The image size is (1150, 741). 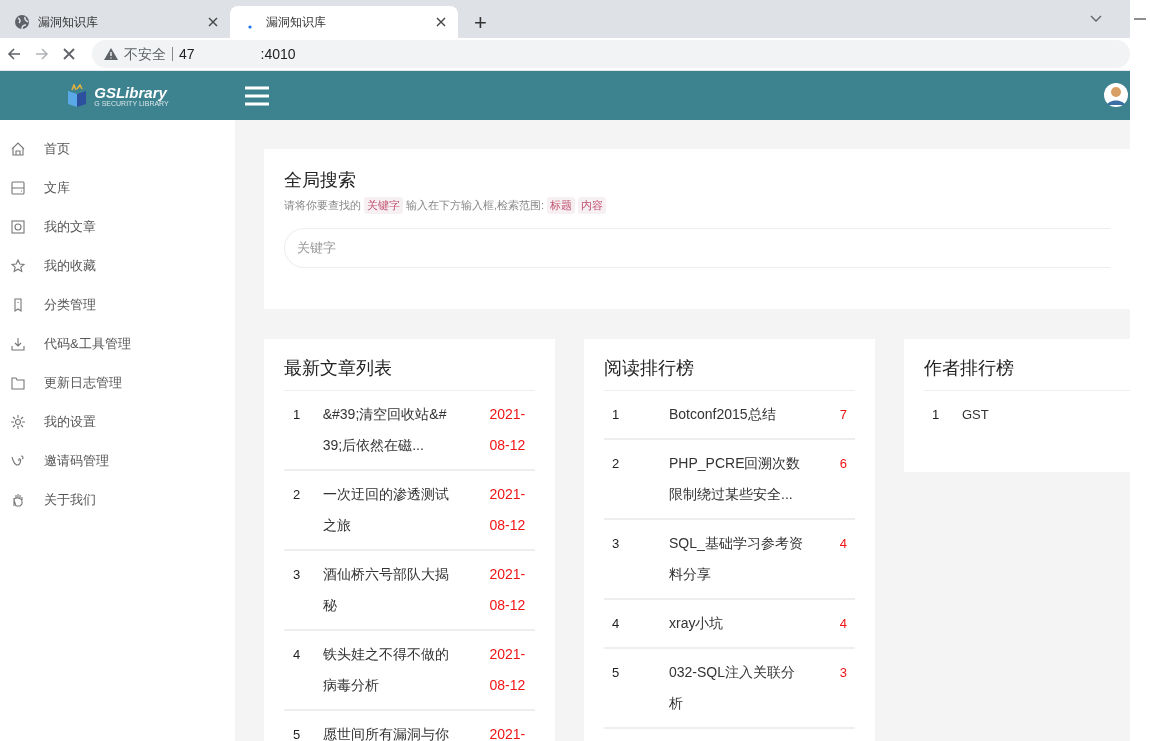 I want to click on card-title: 阅读排行榜, so click(x=729, y=373).